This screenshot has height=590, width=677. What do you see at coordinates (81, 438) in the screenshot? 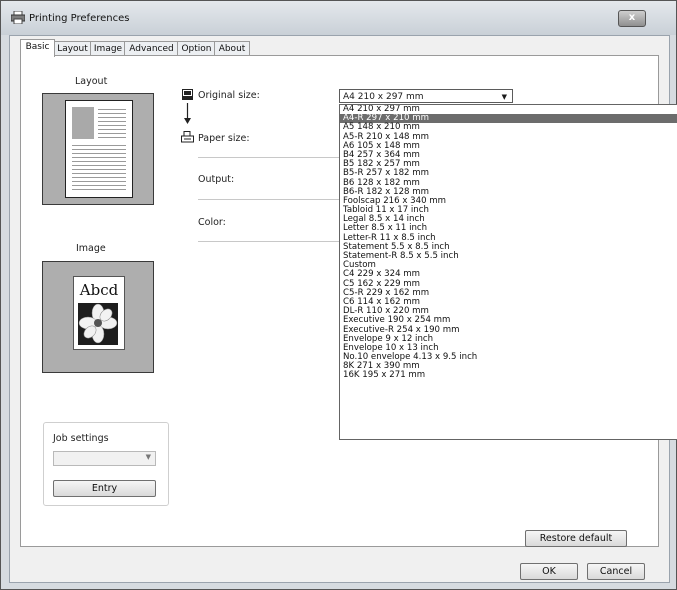
I see `job-settings-label: Job settings` at bounding box center [81, 438].